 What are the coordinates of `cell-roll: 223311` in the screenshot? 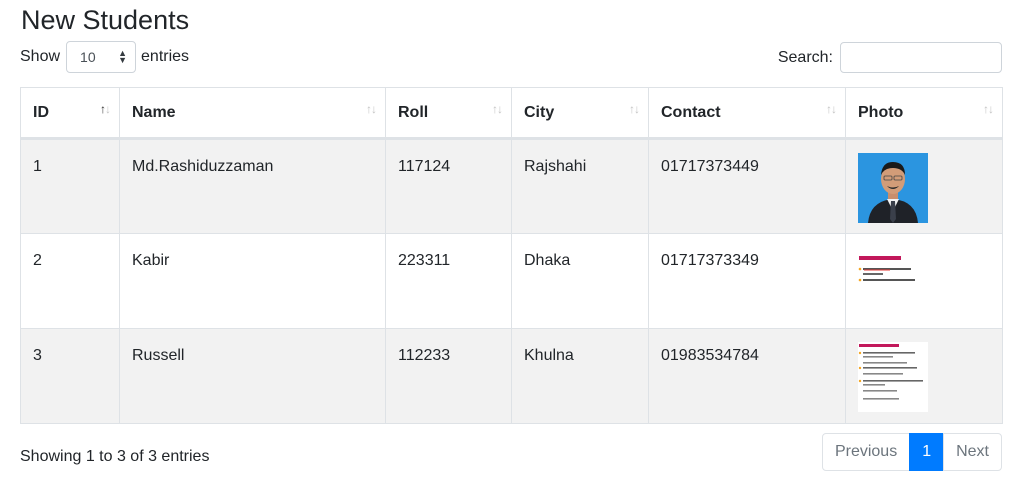 It's located at (448, 281).